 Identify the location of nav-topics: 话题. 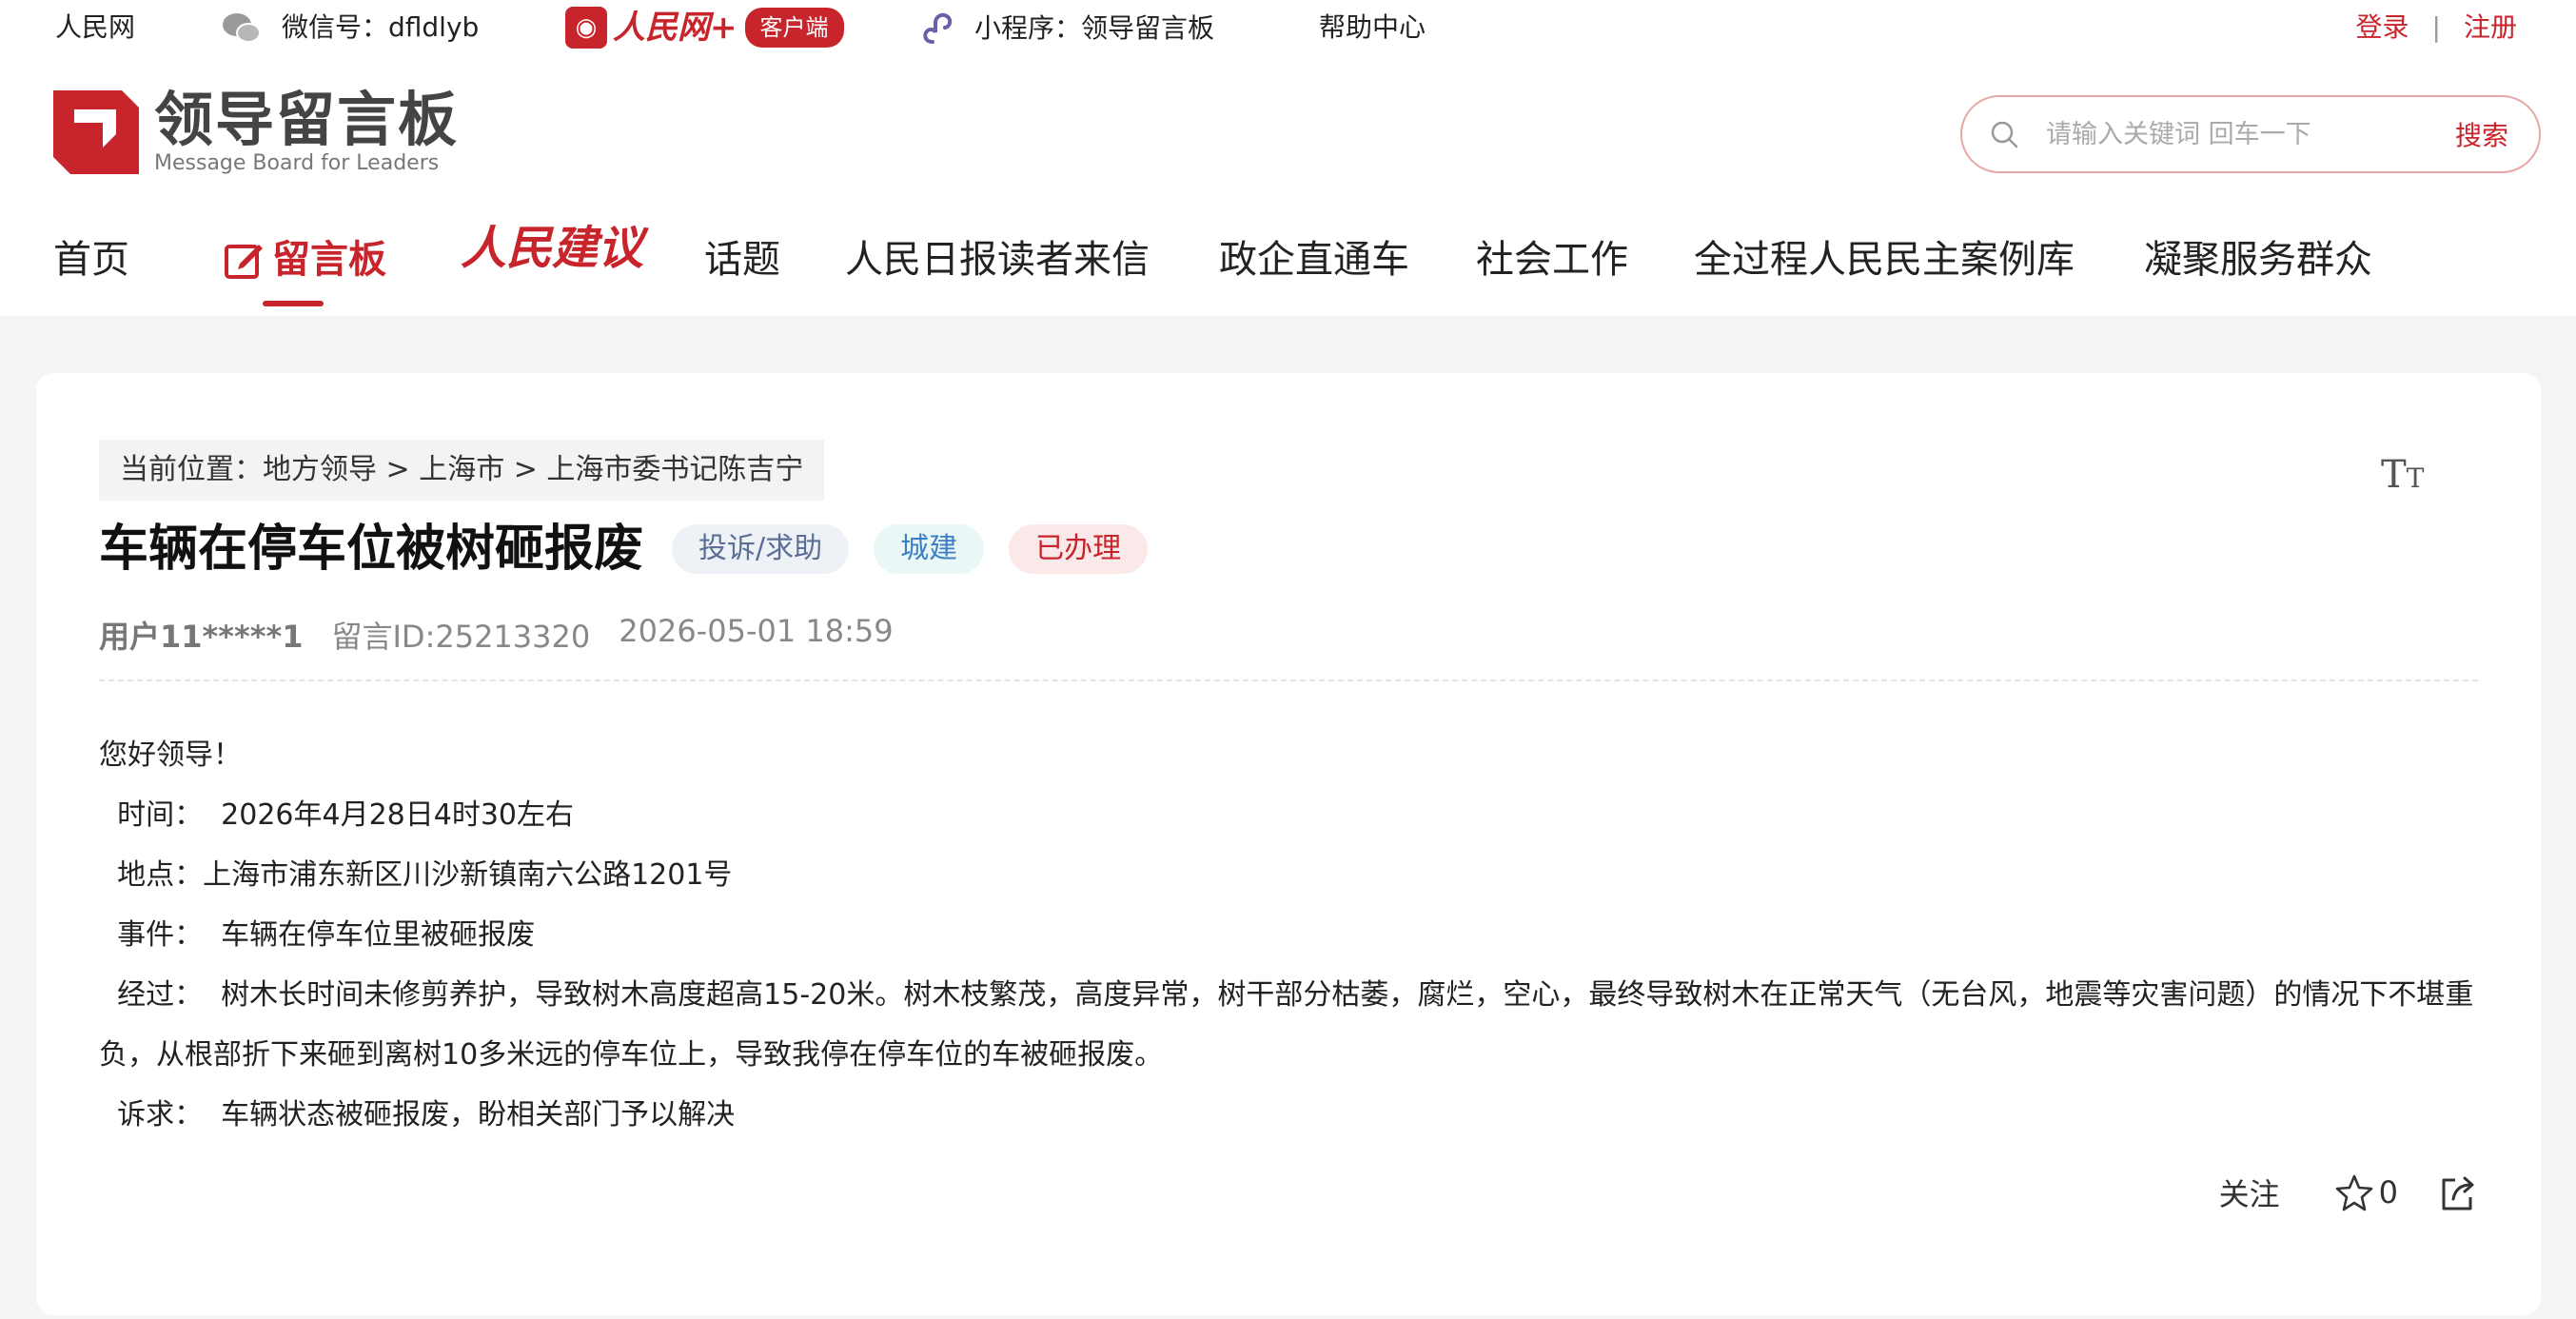
(742, 260).